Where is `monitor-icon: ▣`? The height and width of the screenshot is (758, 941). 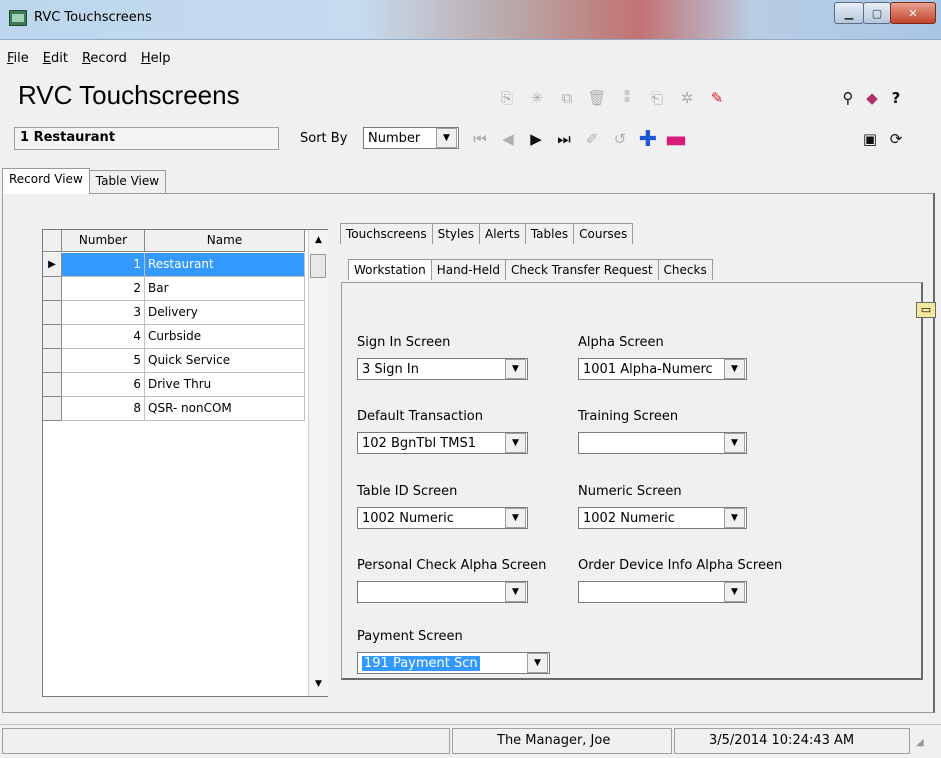 monitor-icon: ▣ is located at coordinates (870, 139).